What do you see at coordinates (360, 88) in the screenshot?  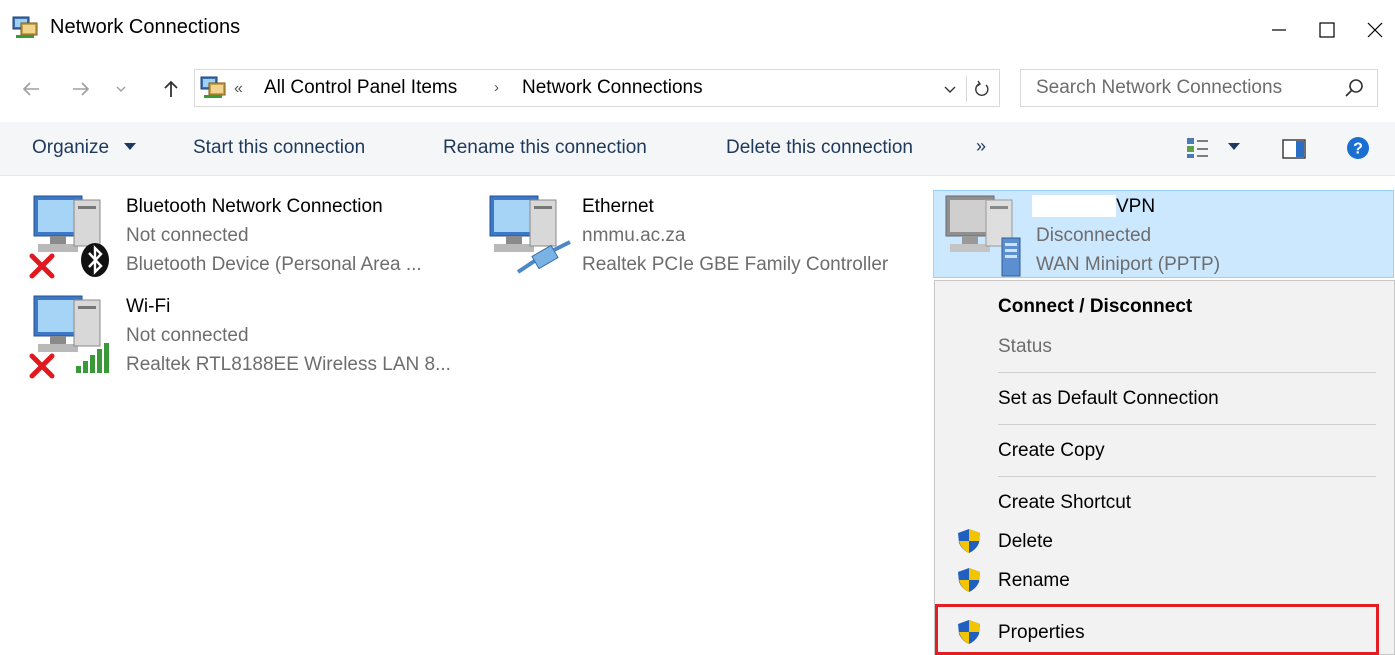 I see `breadcrumb-all-control-panel-items: All Control Panel Items` at bounding box center [360, 88].